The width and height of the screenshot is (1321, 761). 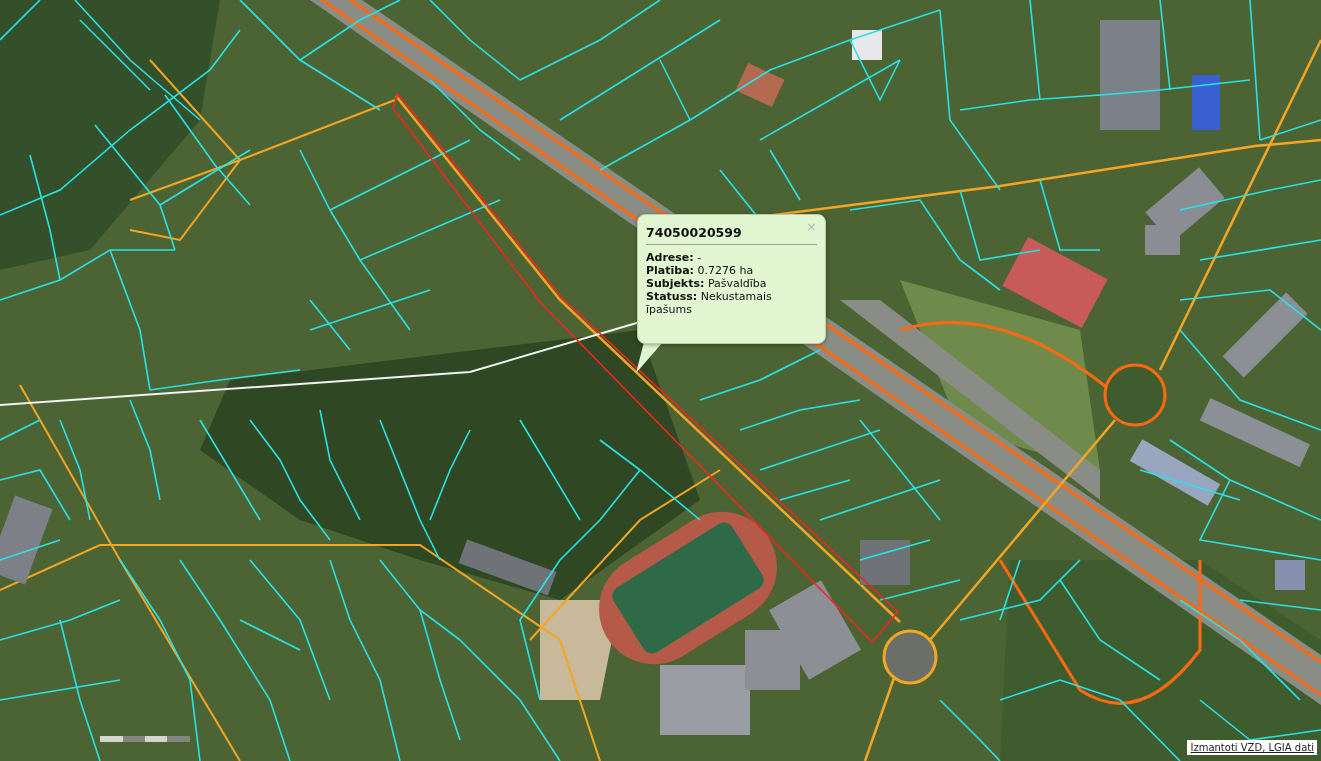 I want to click on popup-field: Subjekts: Pašvaldība, so click(x=731, y=283).